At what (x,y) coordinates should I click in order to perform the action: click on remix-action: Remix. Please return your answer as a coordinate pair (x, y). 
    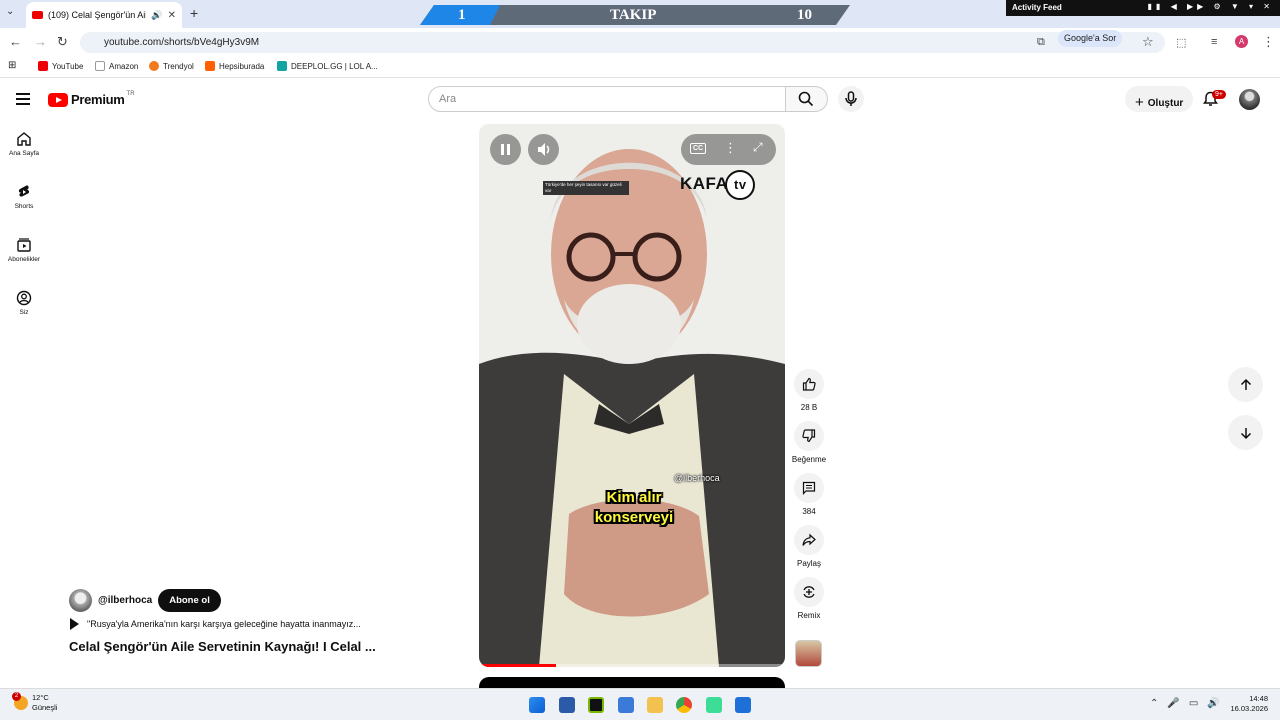
    Looking at the image, I should click on (809, 603).